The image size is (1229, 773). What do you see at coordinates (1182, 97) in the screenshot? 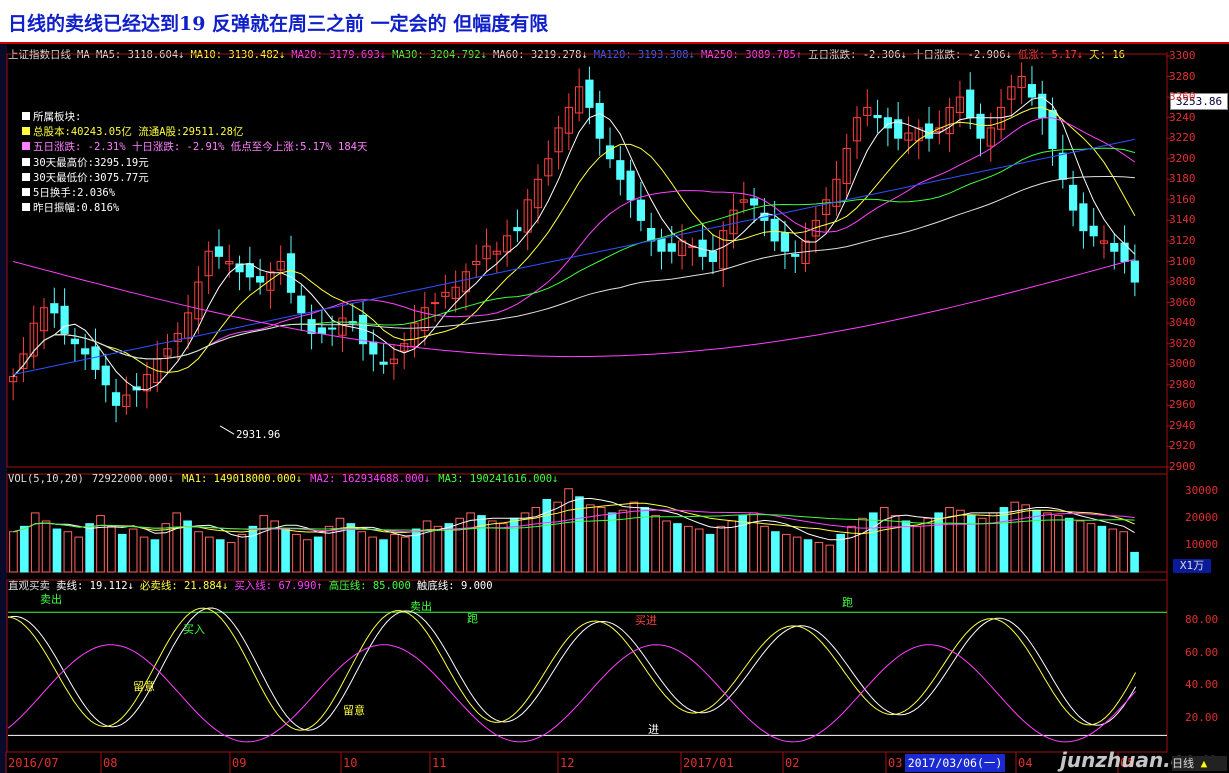
I see `price-tick-label: 3260` at bounding box center [1182, 97].